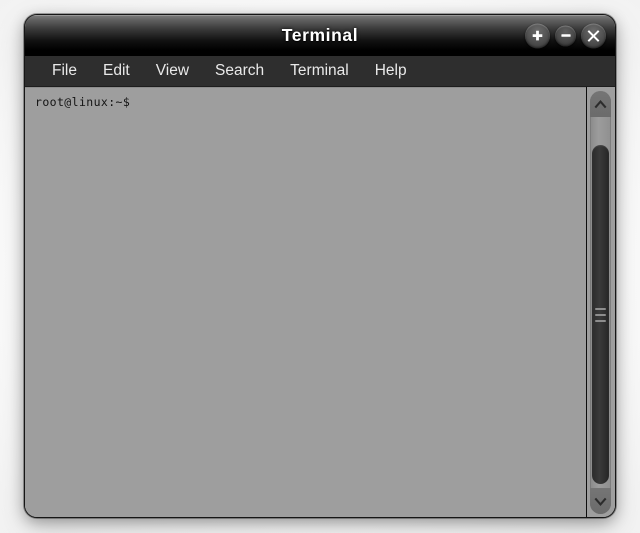 The width and height of the screenshot is (640, 533). I want to click on minus-icon, so click(565, 35).